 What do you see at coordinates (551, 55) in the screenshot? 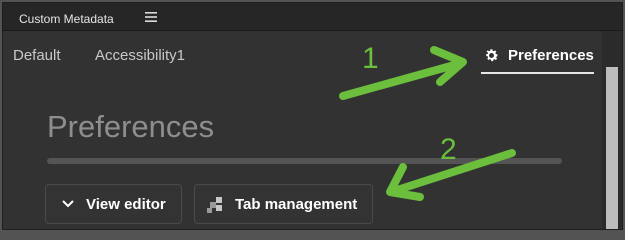
I see `tab-preferences: Preferences` at bounding box center [551, 55].